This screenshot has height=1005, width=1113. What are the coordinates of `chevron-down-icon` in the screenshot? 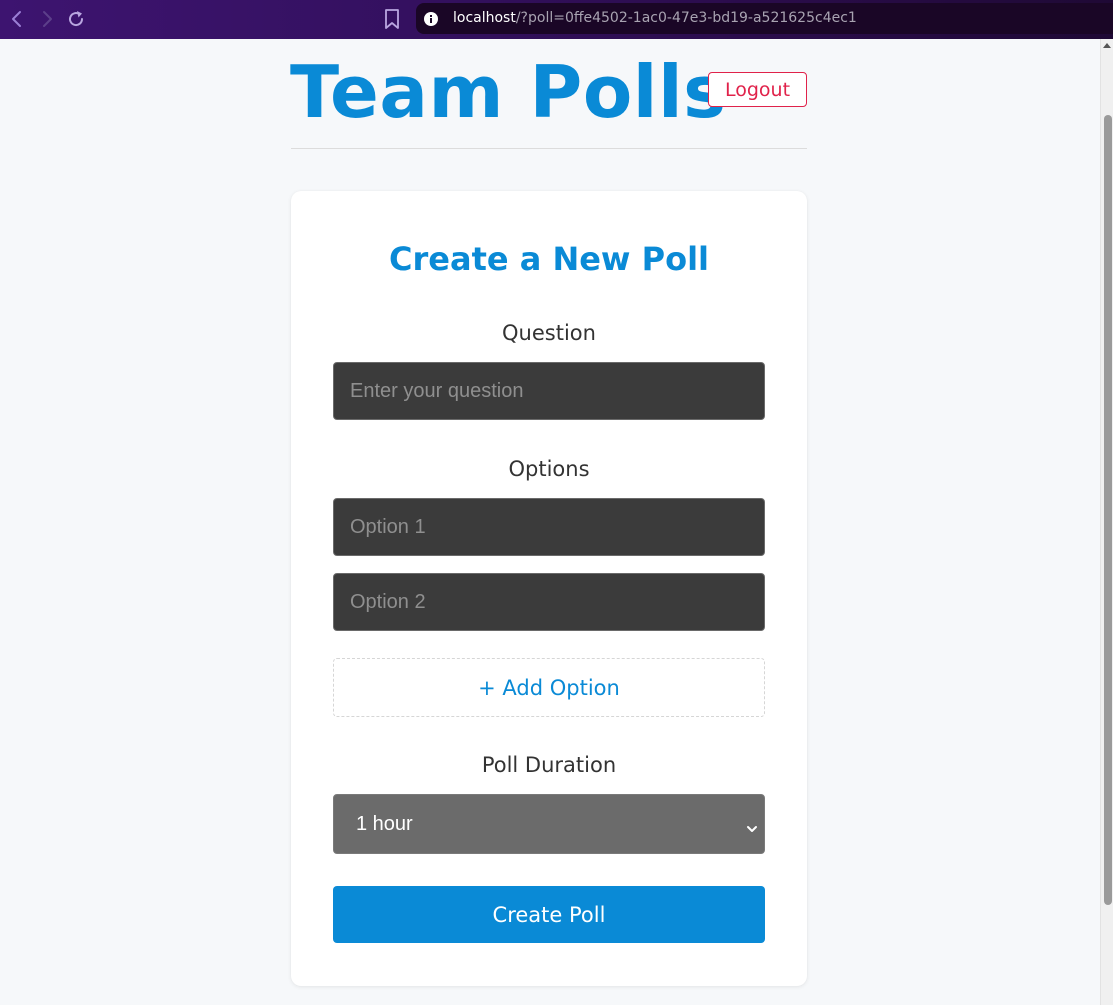 It's located at (752, 825).